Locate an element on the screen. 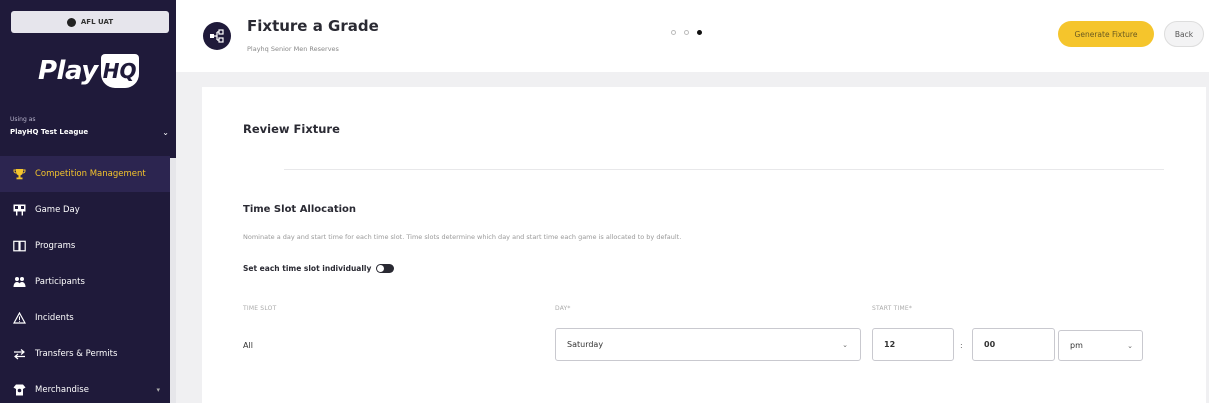 This screenshot has width=1209, height=403. section-divider is located at coordinates (724, 169).